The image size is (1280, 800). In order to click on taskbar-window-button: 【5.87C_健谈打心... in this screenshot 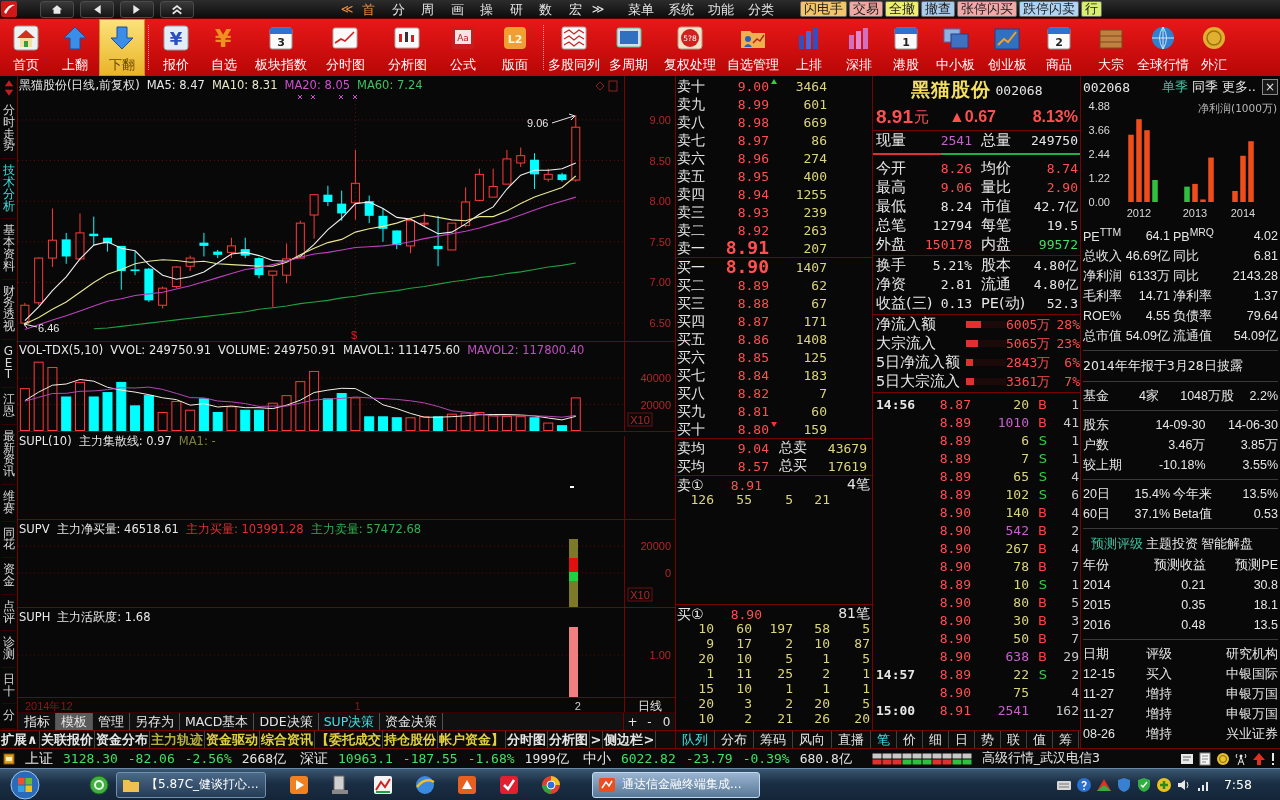, I will do `click(191, 784)`.